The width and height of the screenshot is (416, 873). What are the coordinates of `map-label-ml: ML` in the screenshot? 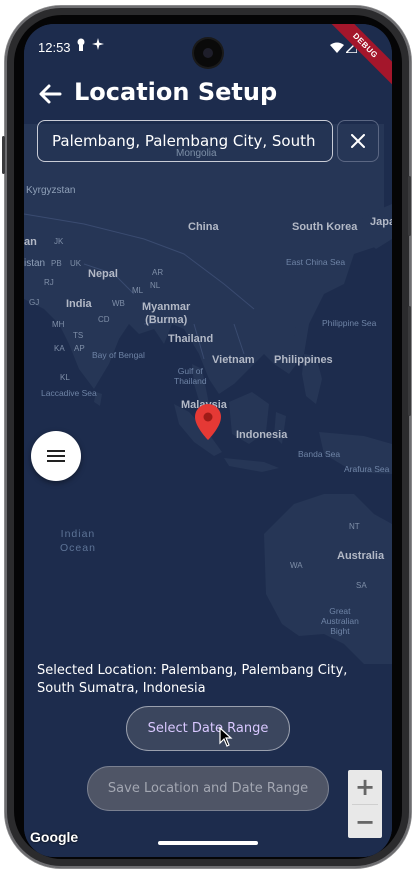 It's located at (138, 290).